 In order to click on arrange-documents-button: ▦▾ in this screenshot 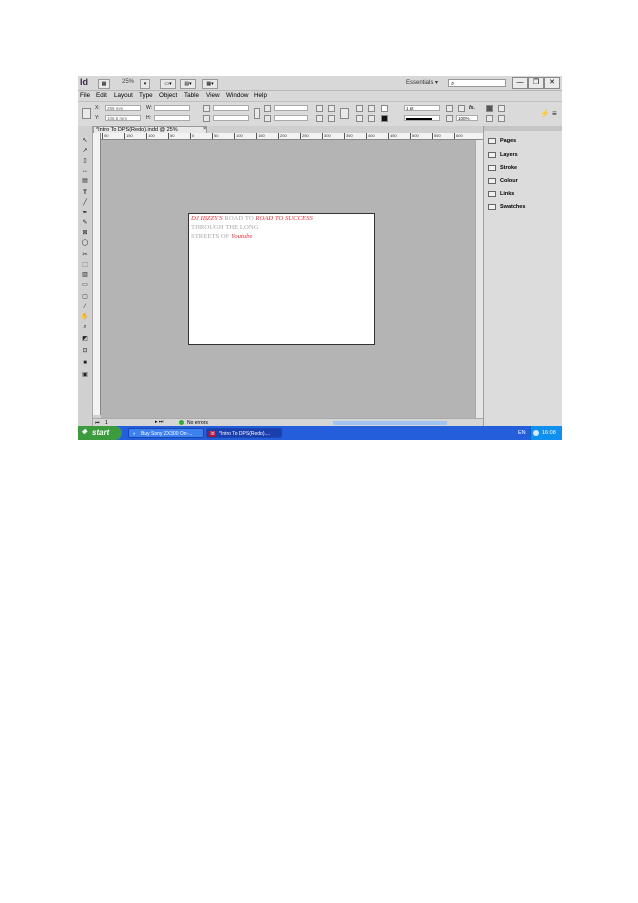, I will do `click(210, 84)`.